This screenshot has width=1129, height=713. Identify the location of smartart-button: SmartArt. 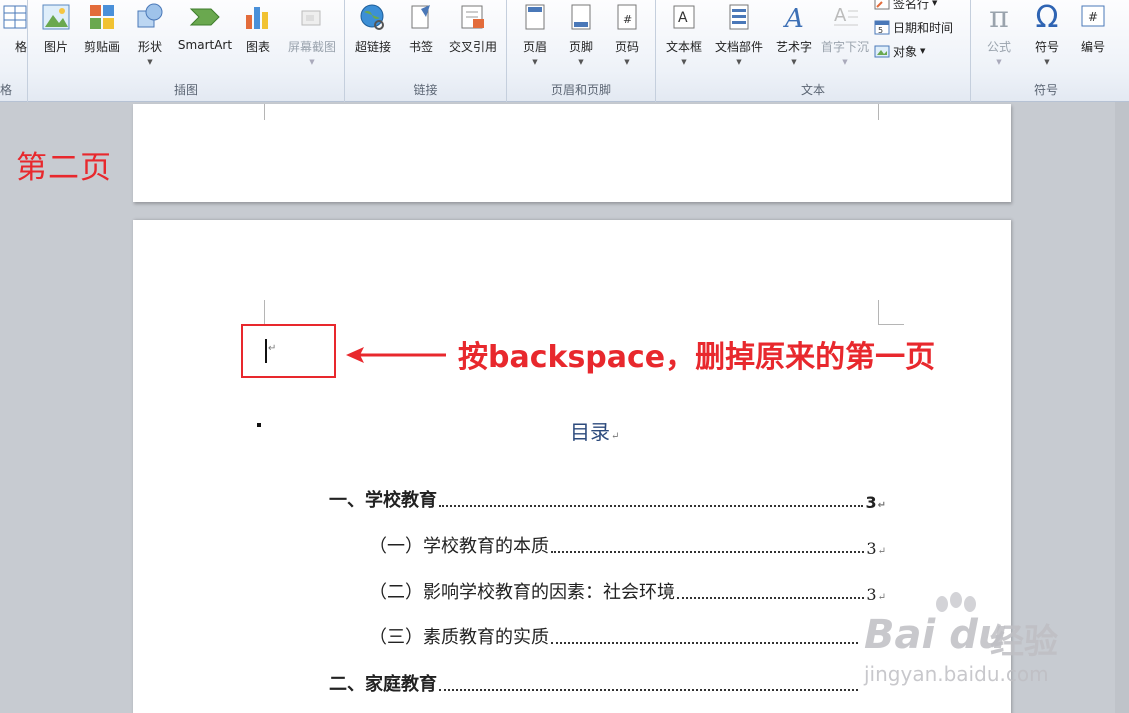
(205, 36).